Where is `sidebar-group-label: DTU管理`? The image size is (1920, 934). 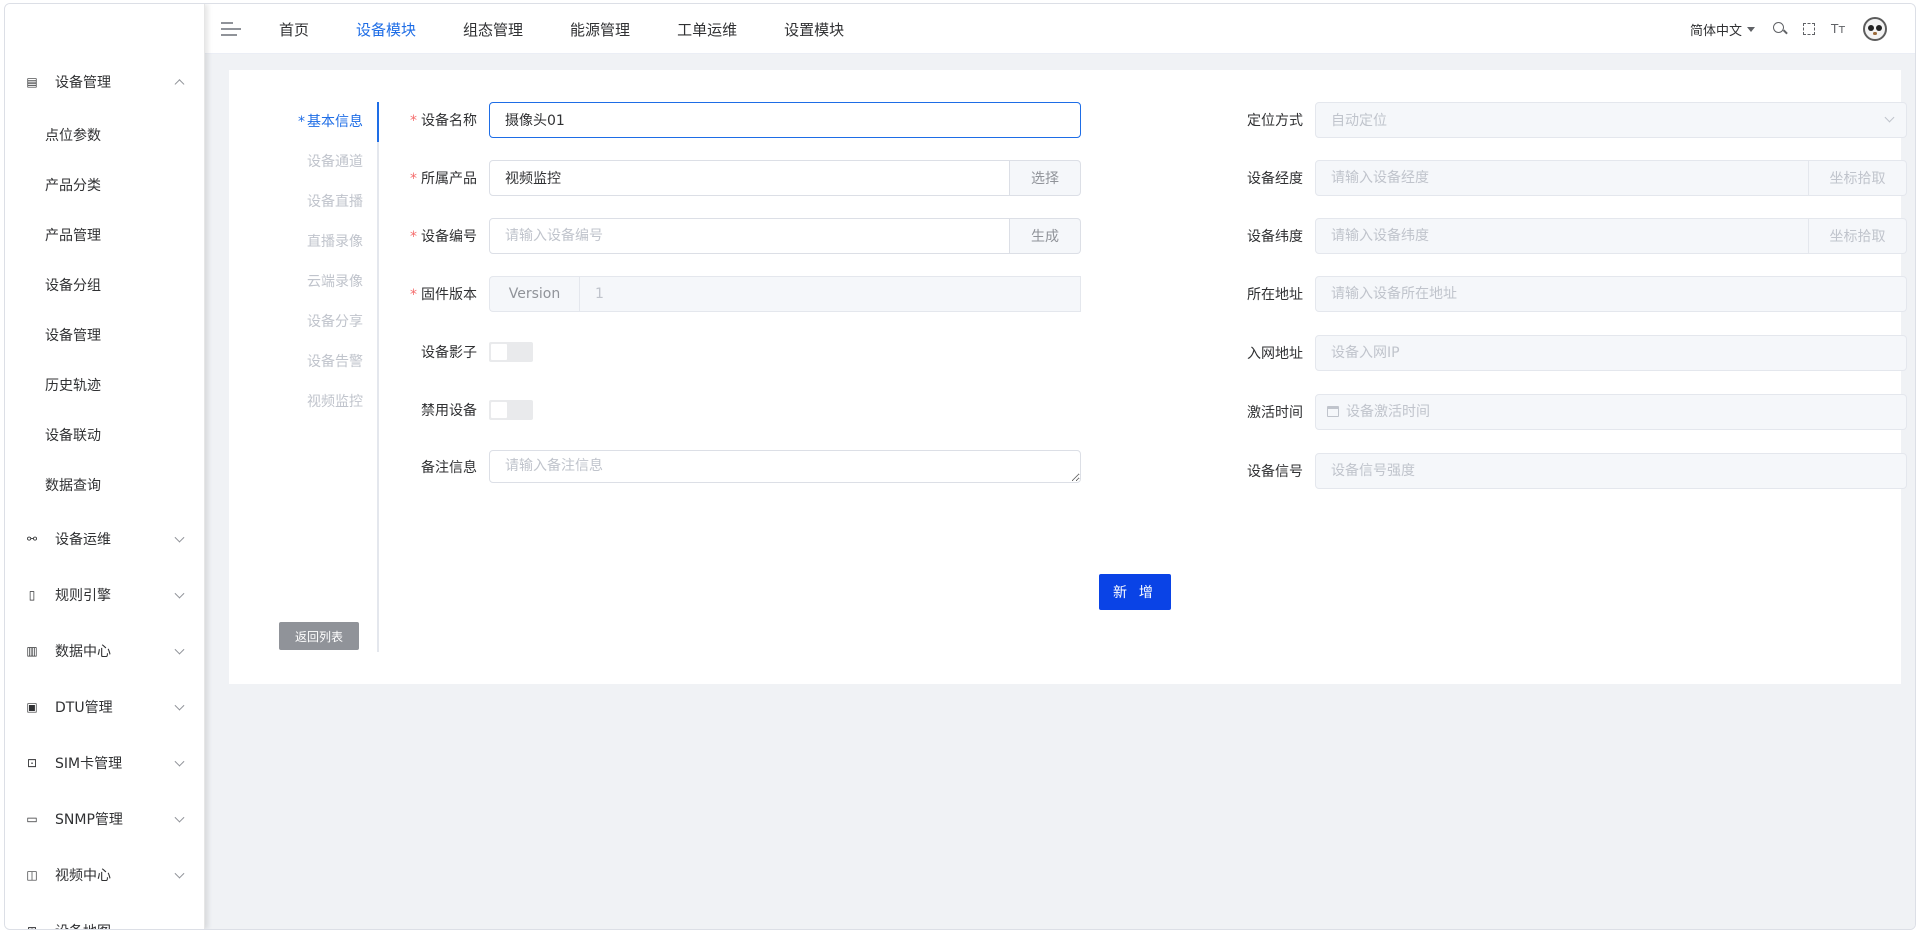 sidebar-group-label: DTU管理 is located at coordinates (84, 708).